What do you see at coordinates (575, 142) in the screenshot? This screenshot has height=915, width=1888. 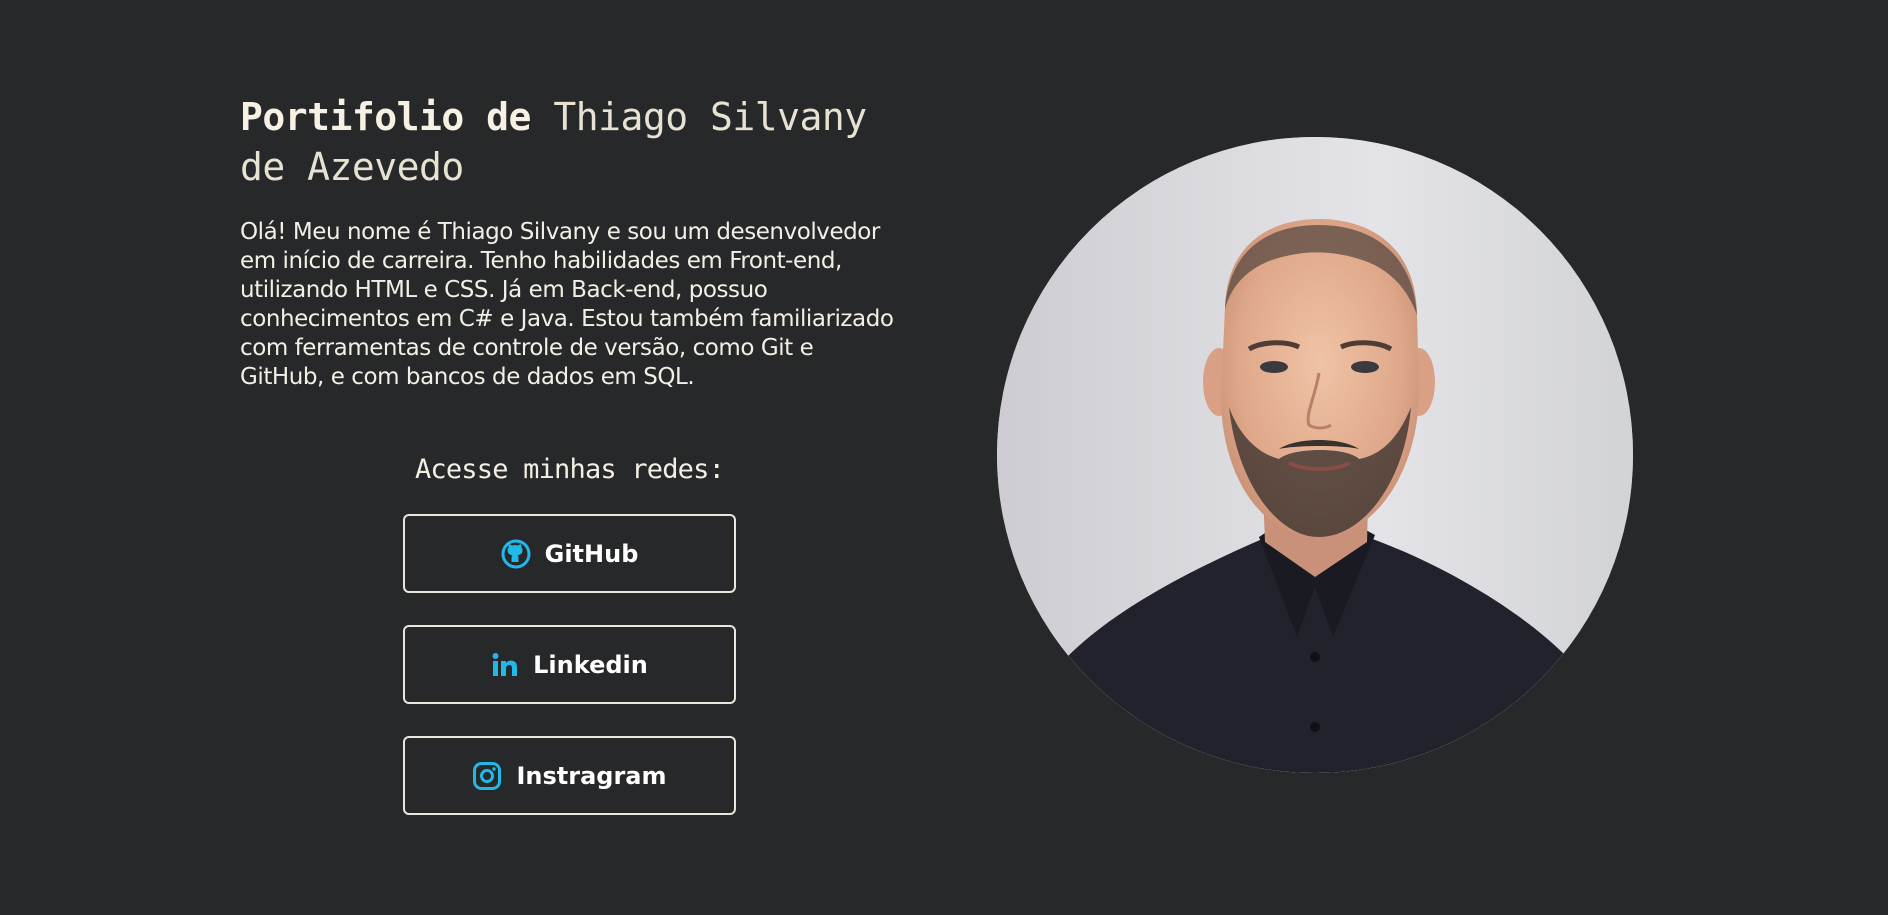 I see `page-title: Portifolio de Thiago Silvany de Azevedo` at bounding box center [575, 142].